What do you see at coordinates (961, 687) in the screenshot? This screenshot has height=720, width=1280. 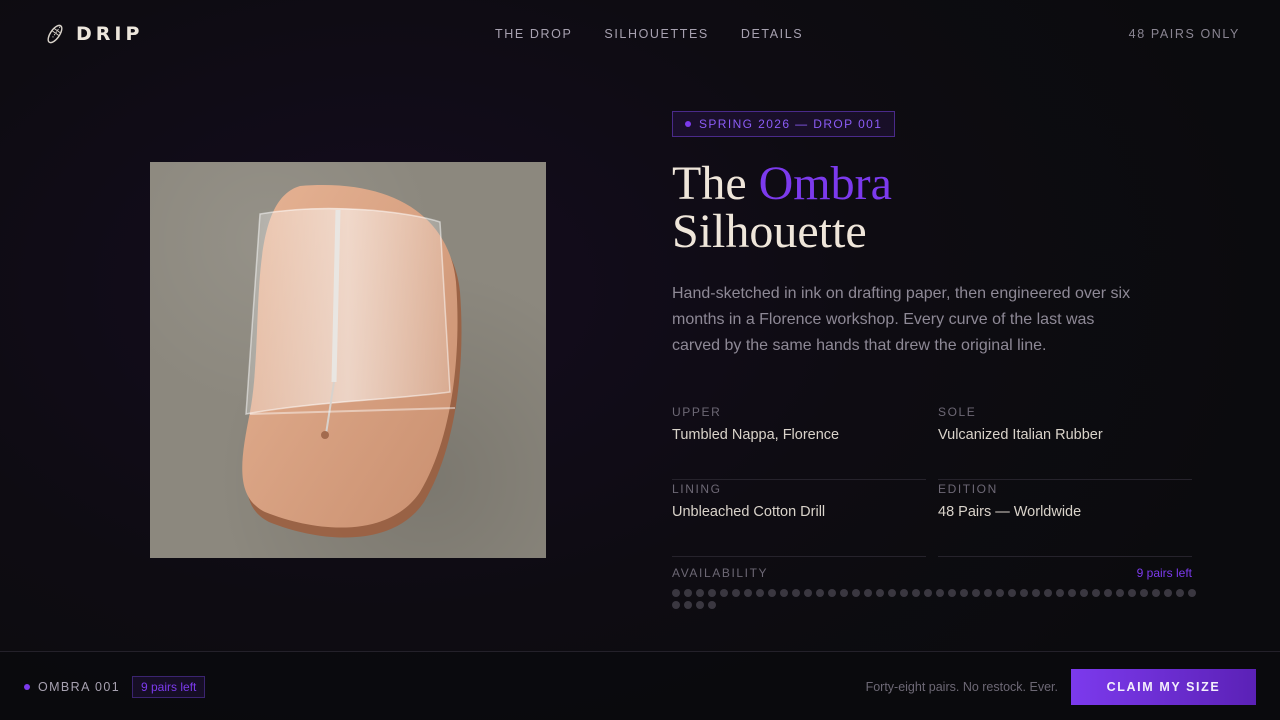 I see `footer-note: Forty-eight pairs. No restock. Ever.` at bounding box center [961, 687].